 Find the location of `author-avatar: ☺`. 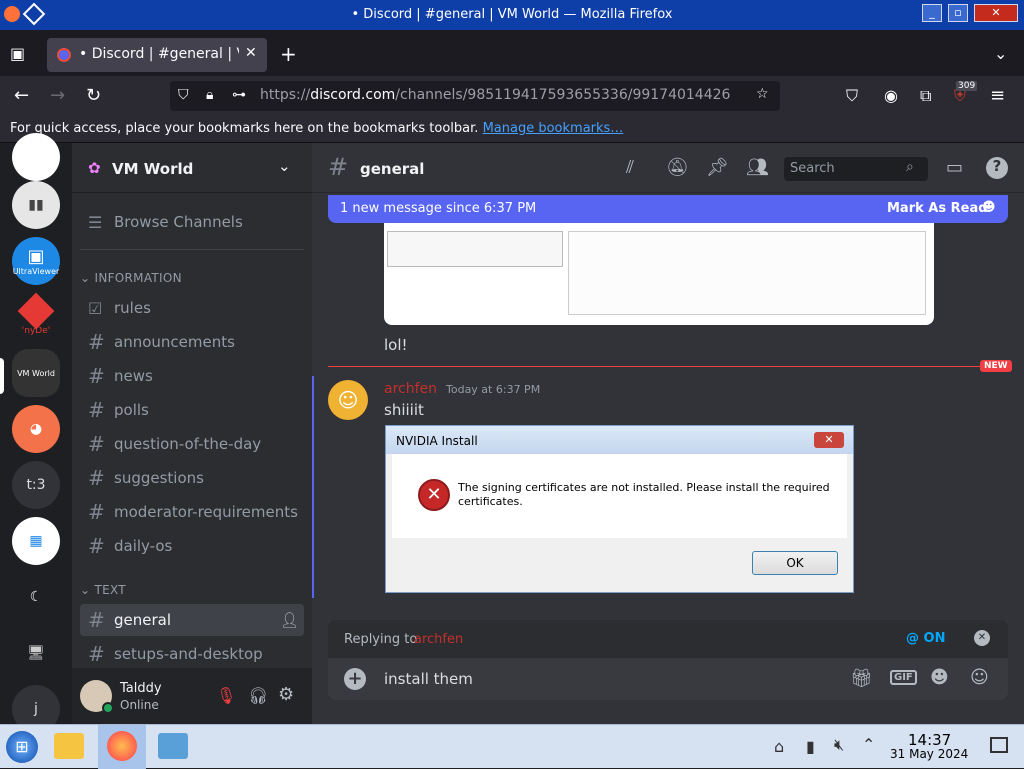

author-avatar: ☺ is located at coordinates (348, 400).